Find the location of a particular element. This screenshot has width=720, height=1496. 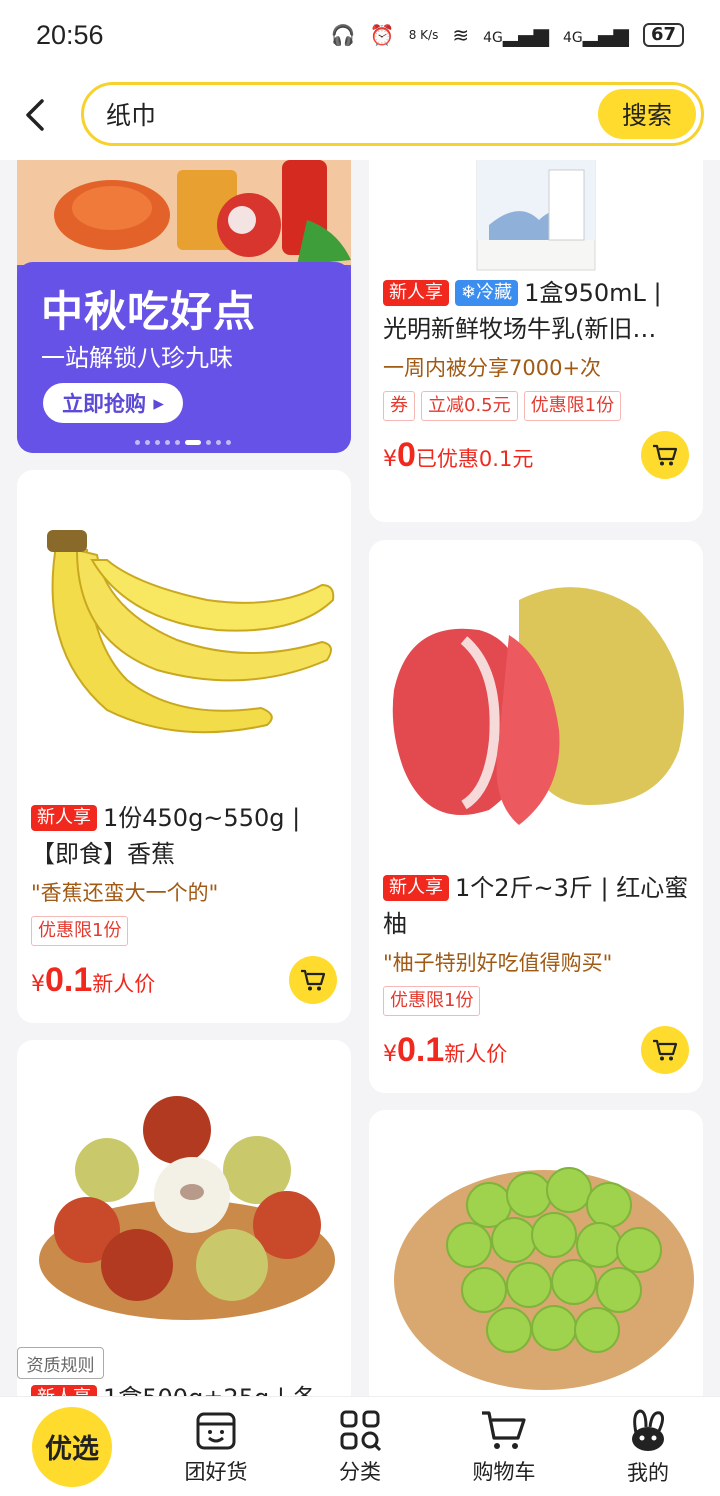

product-card-dates: 新人享1盒500g±25g | 冬 is located at coordinates (184, 1218).